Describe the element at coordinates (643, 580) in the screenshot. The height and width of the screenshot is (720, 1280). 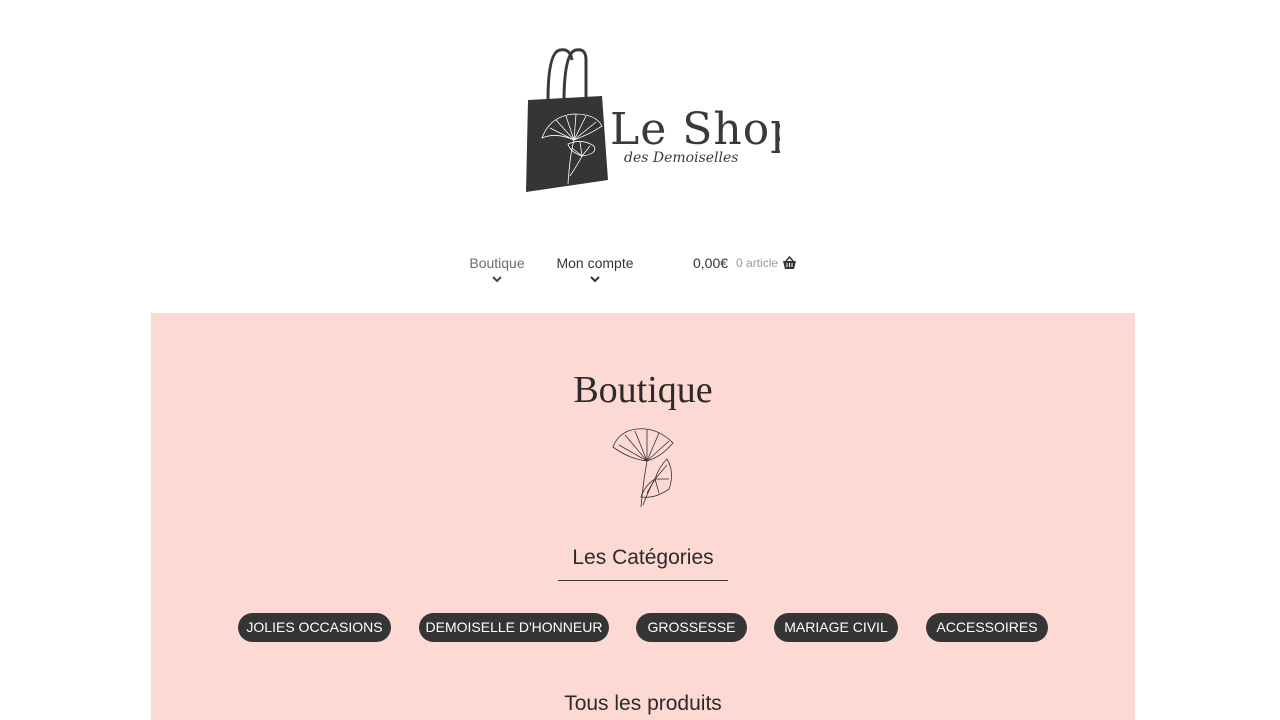
I see `heading-underline-divider` at that location.